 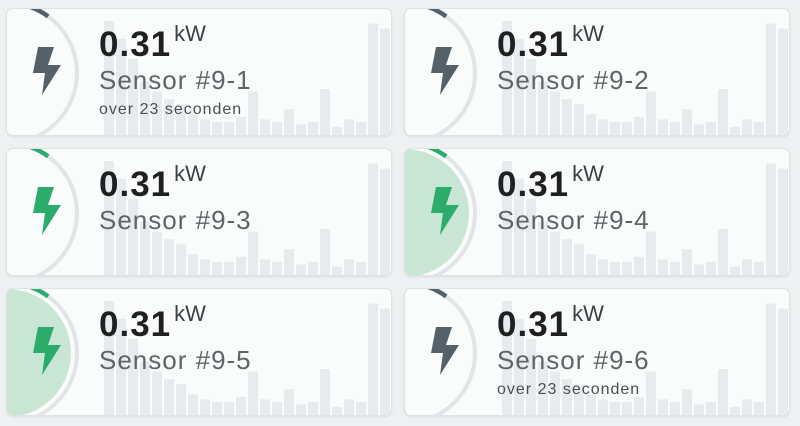 What do you see at coordinates (573, 80) in the screenshot?
I see `sensor-name: Sensor #9-2` at bounding box center [573, 80].